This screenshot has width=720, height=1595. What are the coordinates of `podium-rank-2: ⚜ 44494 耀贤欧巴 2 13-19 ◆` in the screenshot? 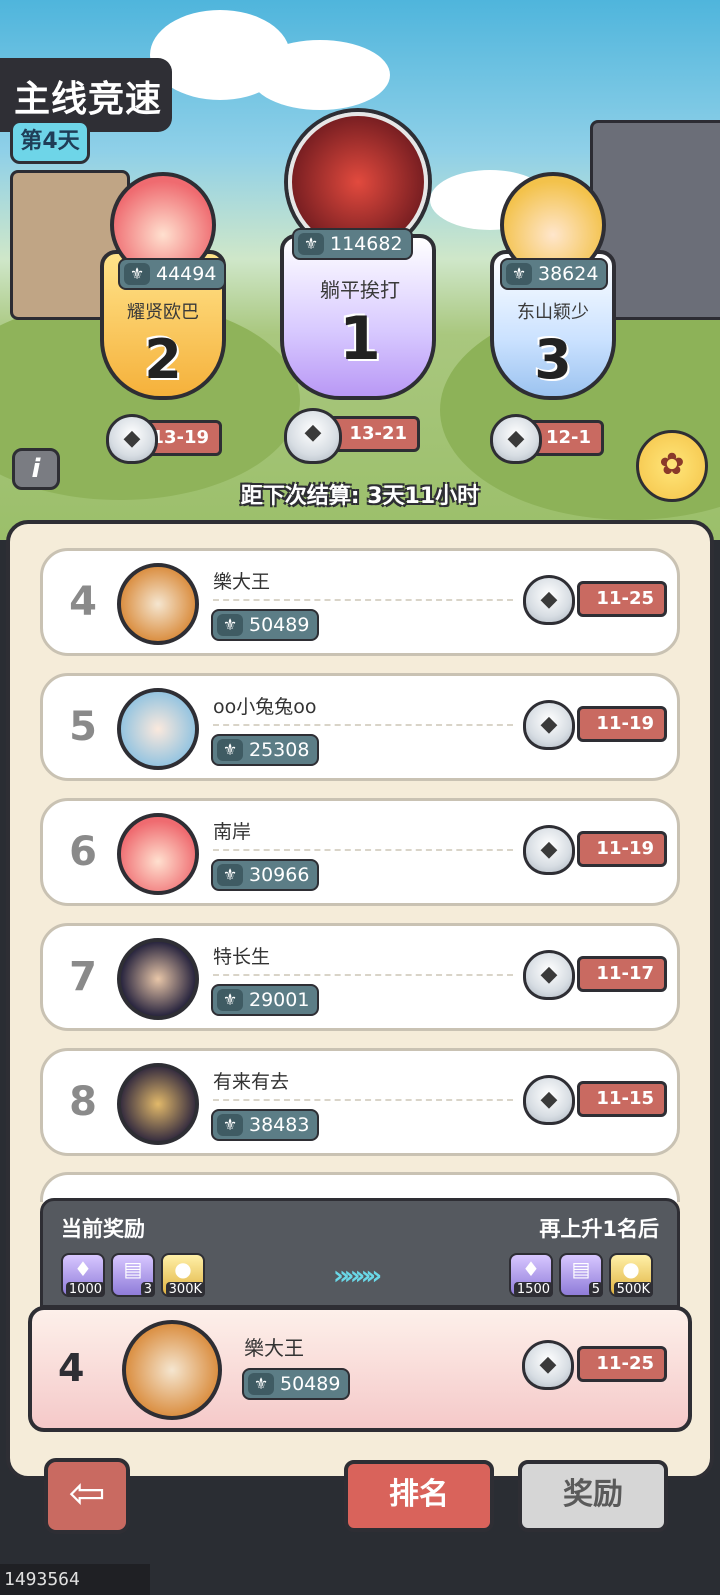 It's located at (163, 320).